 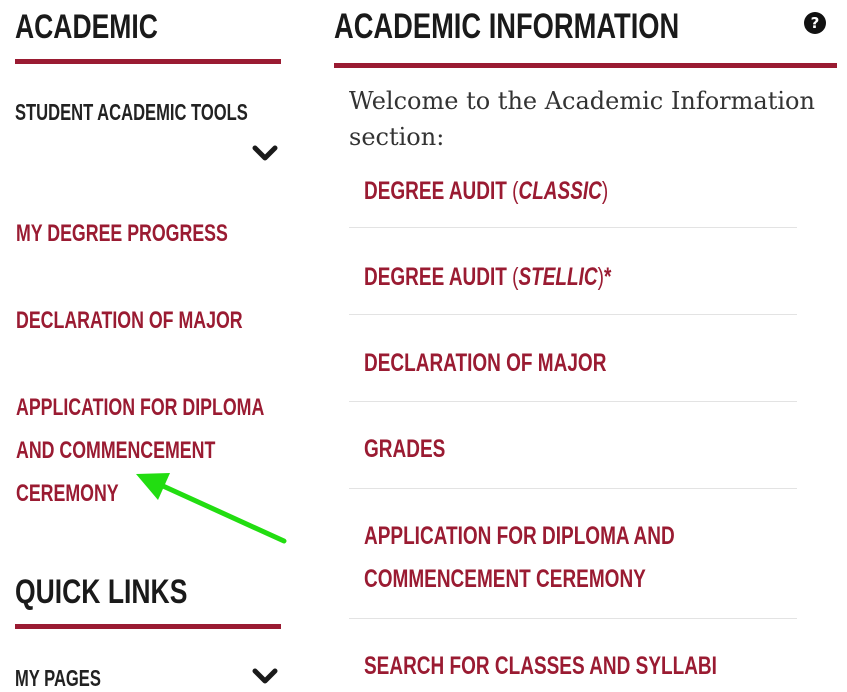 I want to click on link-label-italic: STELLIC, so click(x=558, y=277).